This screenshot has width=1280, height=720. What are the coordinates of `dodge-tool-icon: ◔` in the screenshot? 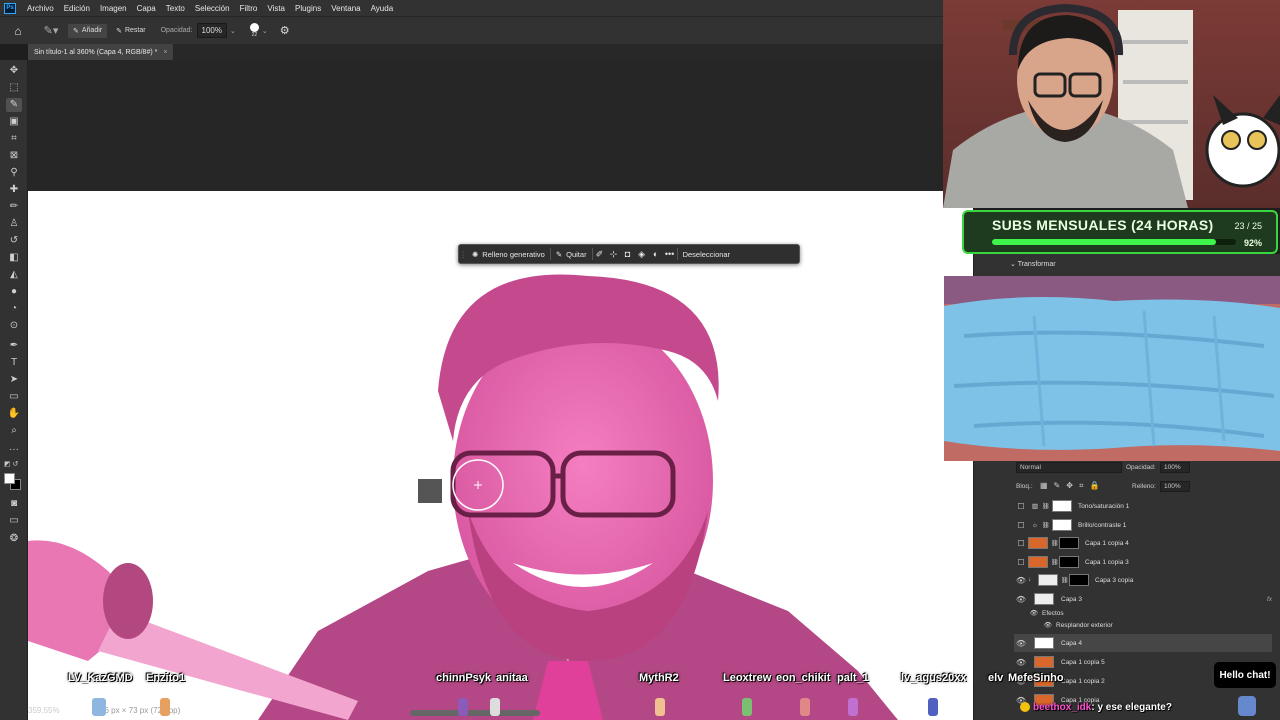 It's located at (14, 309).